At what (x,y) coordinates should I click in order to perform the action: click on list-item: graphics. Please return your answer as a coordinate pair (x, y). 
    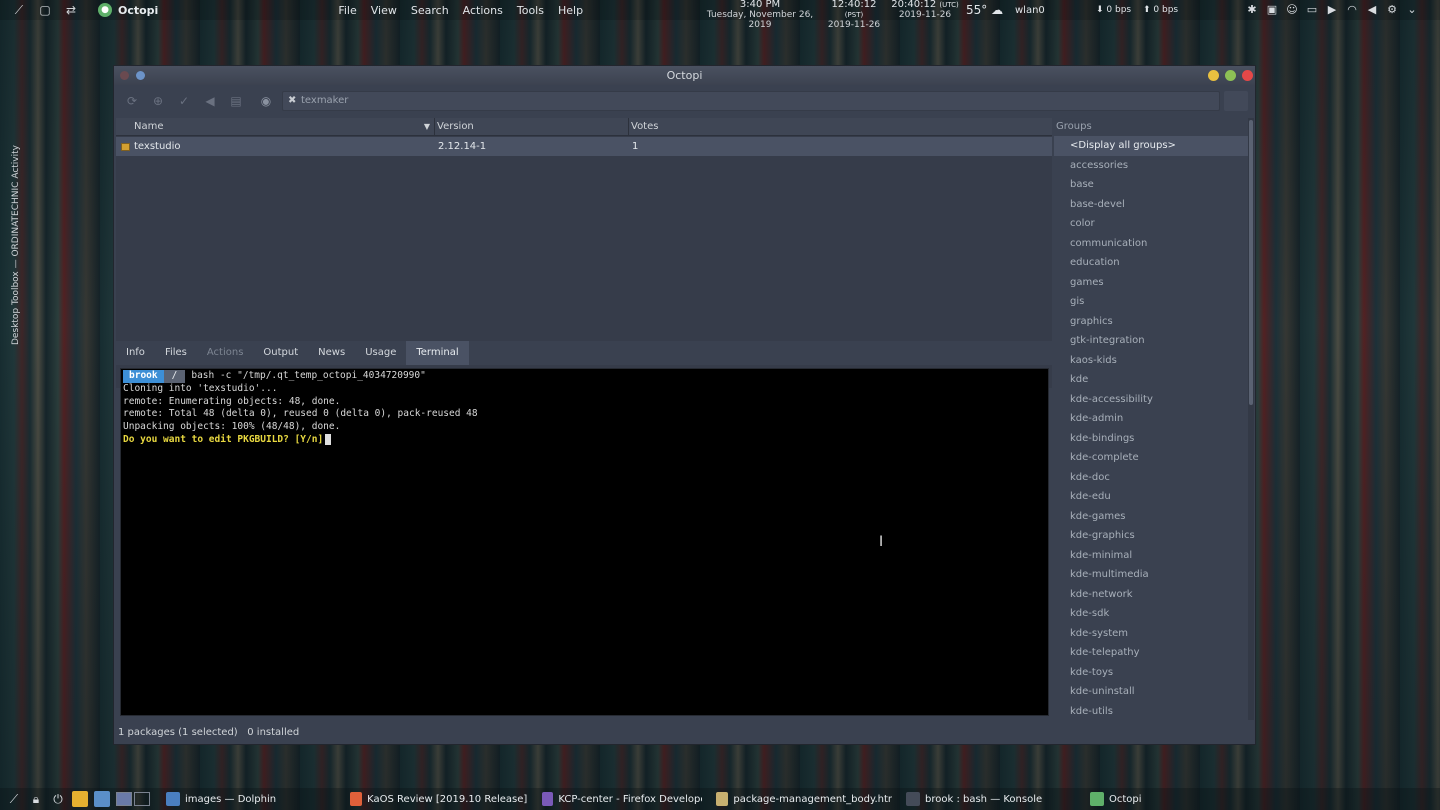
    Looking at the image, I should click on (1154, 322).